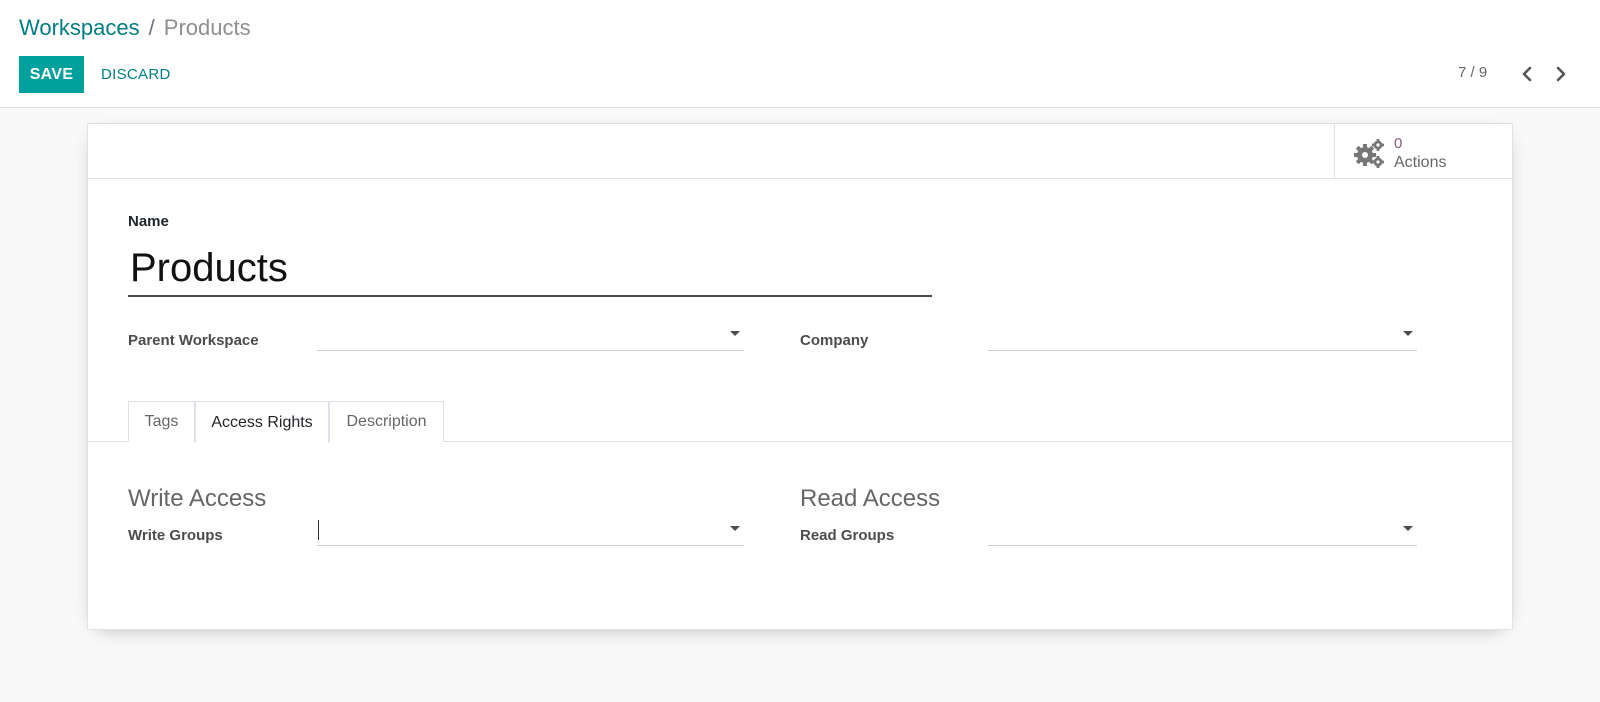 This screenshot has height=702, width=1600. Describe the element at coordinates (318, 530) in the screenshot. I see `text-cursor` at that location.